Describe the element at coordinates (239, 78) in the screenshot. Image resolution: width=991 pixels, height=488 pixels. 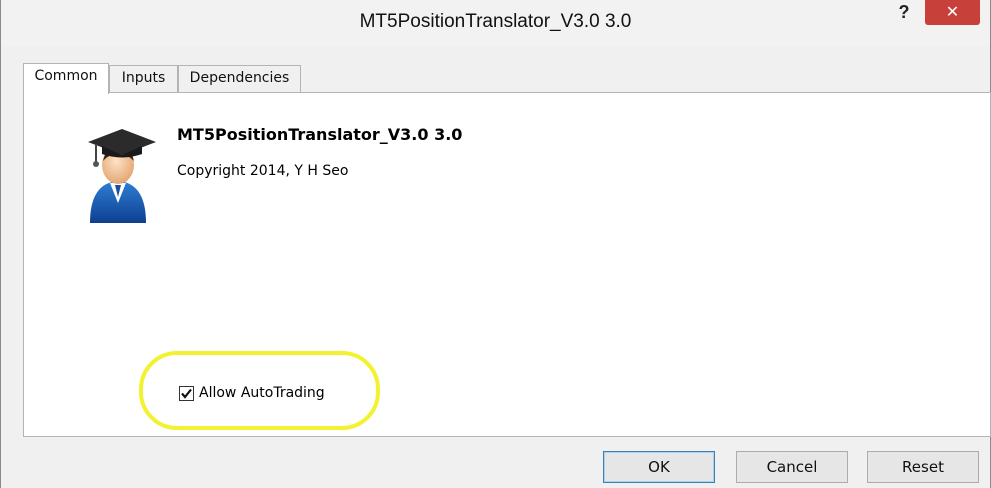
I see `tab-dependencies: Dependencies` at that location.